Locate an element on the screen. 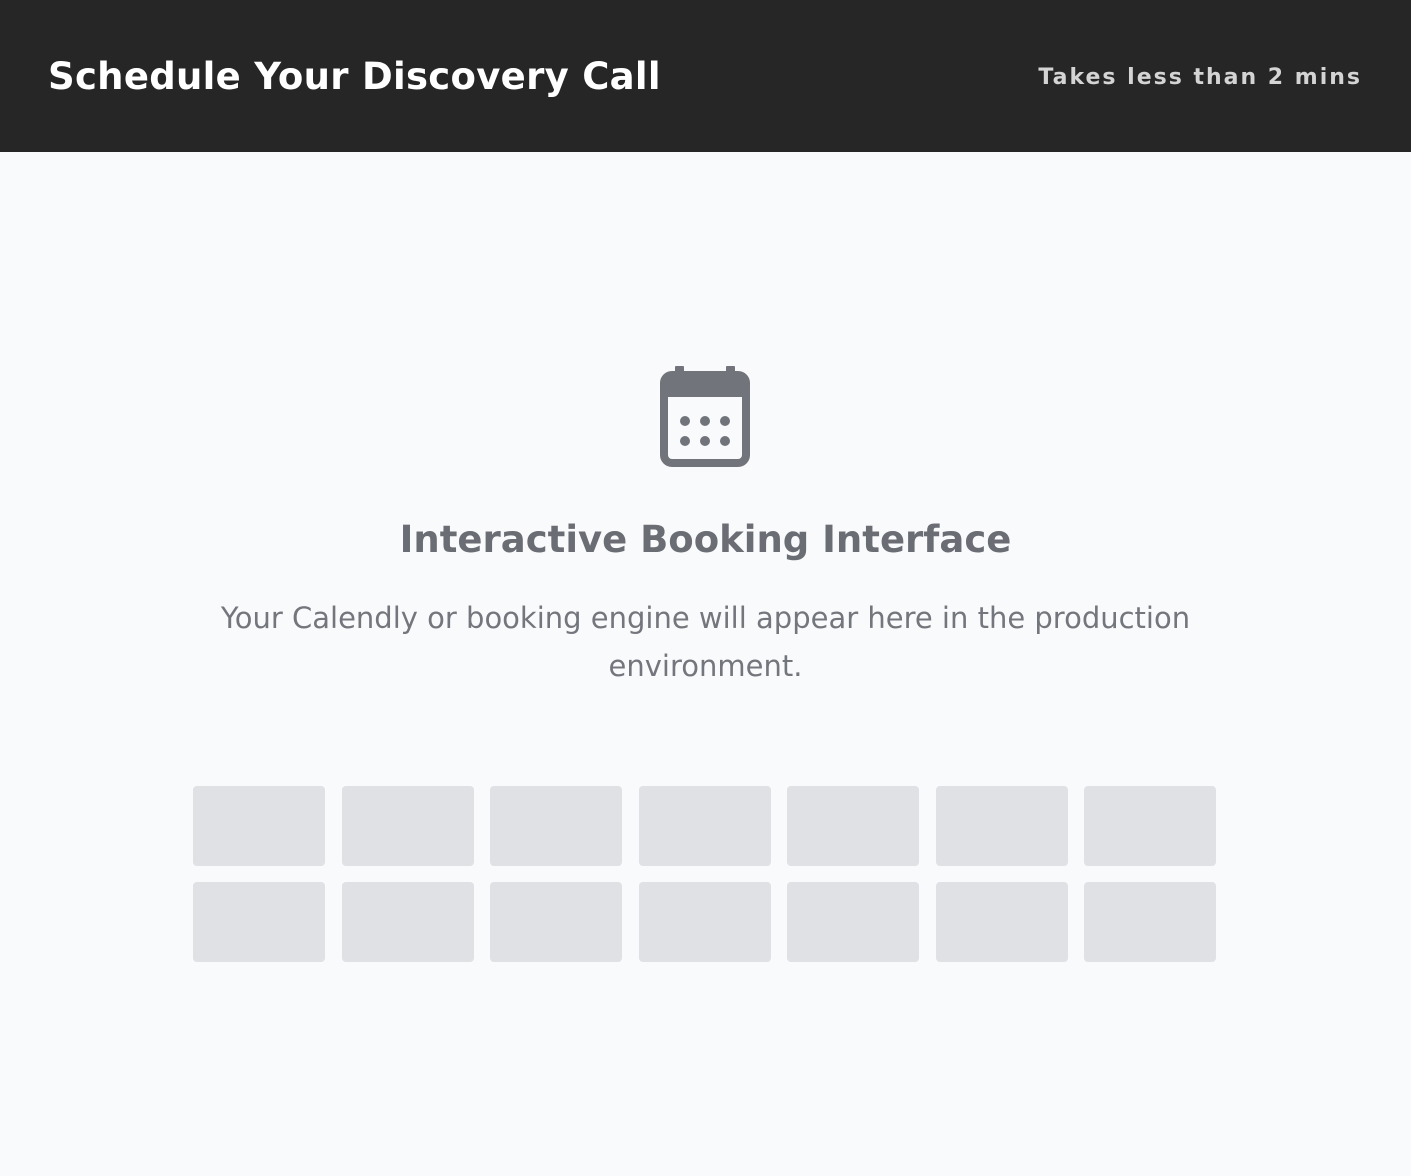 The image size is (1411, 1176). booking-heading: Interactive Booking Interface is located at coordinates (705, 539).